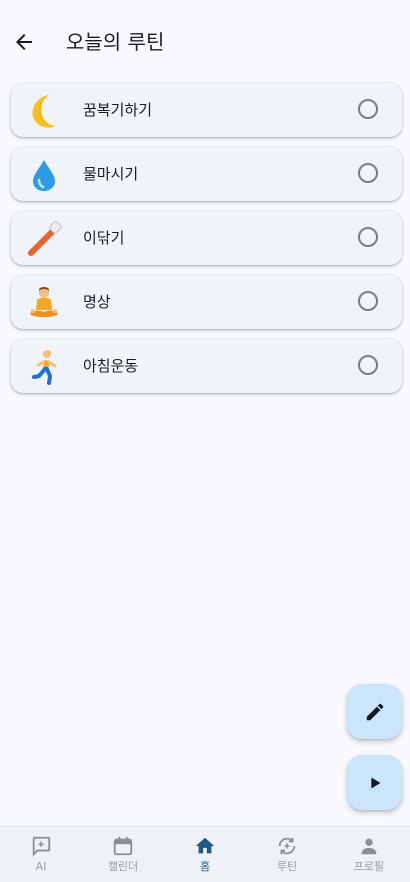 The image size is (410, 882). What do you see at coordinates (123, 846) in the screenshot?
I see `calendar-icon` at bounding box center [123, 846].